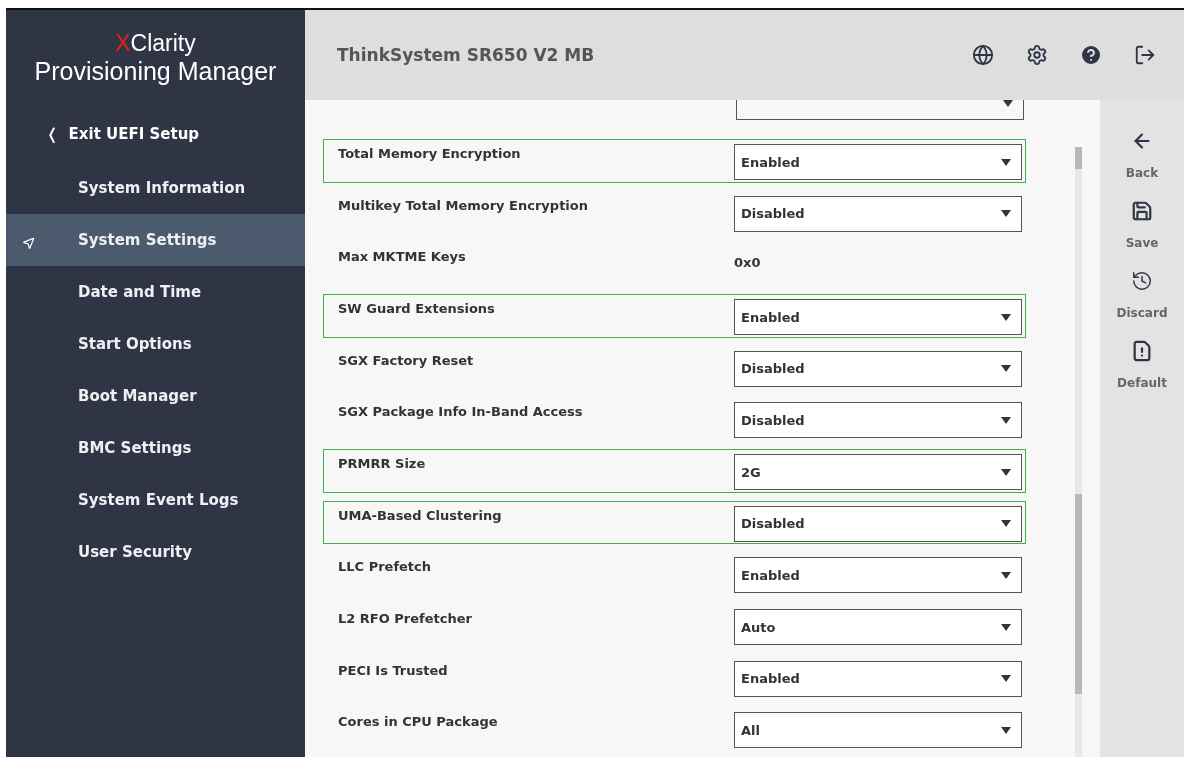 The image size is (1184, 757). I want to click on setting-label: SW Guard Extensions, so click(416, 310).